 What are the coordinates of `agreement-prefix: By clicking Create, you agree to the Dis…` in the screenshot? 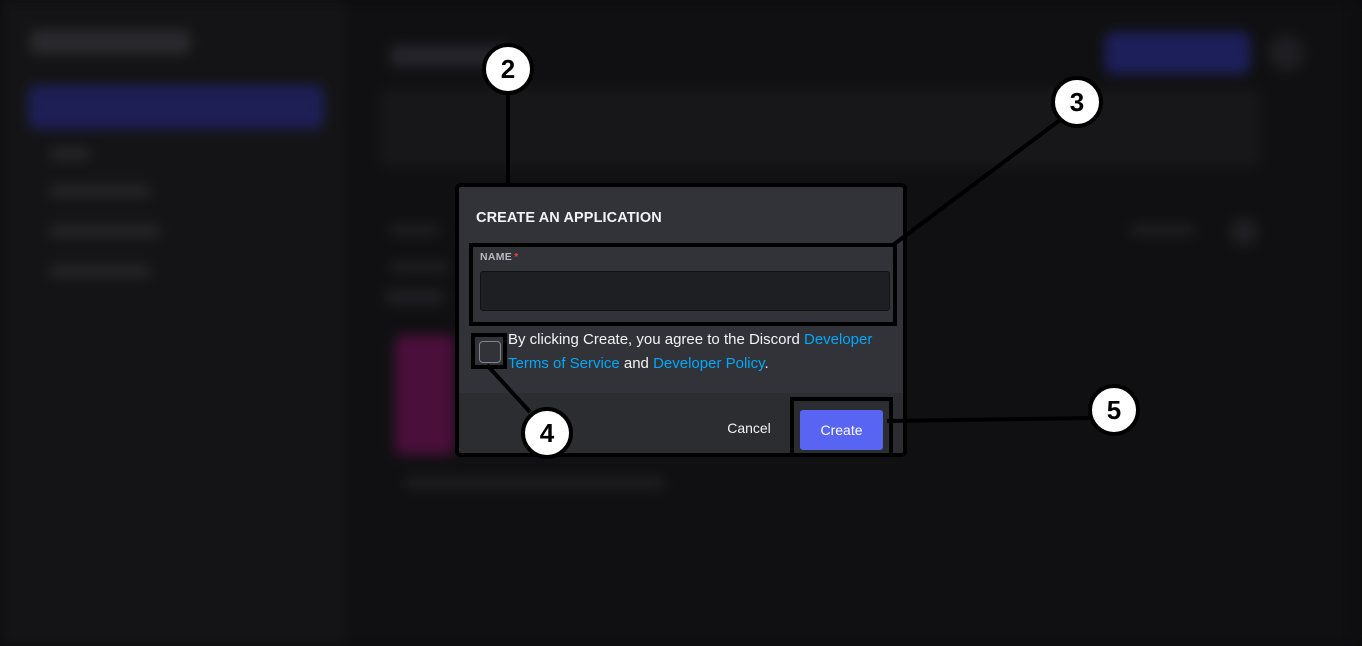 It's located at (656, 339).